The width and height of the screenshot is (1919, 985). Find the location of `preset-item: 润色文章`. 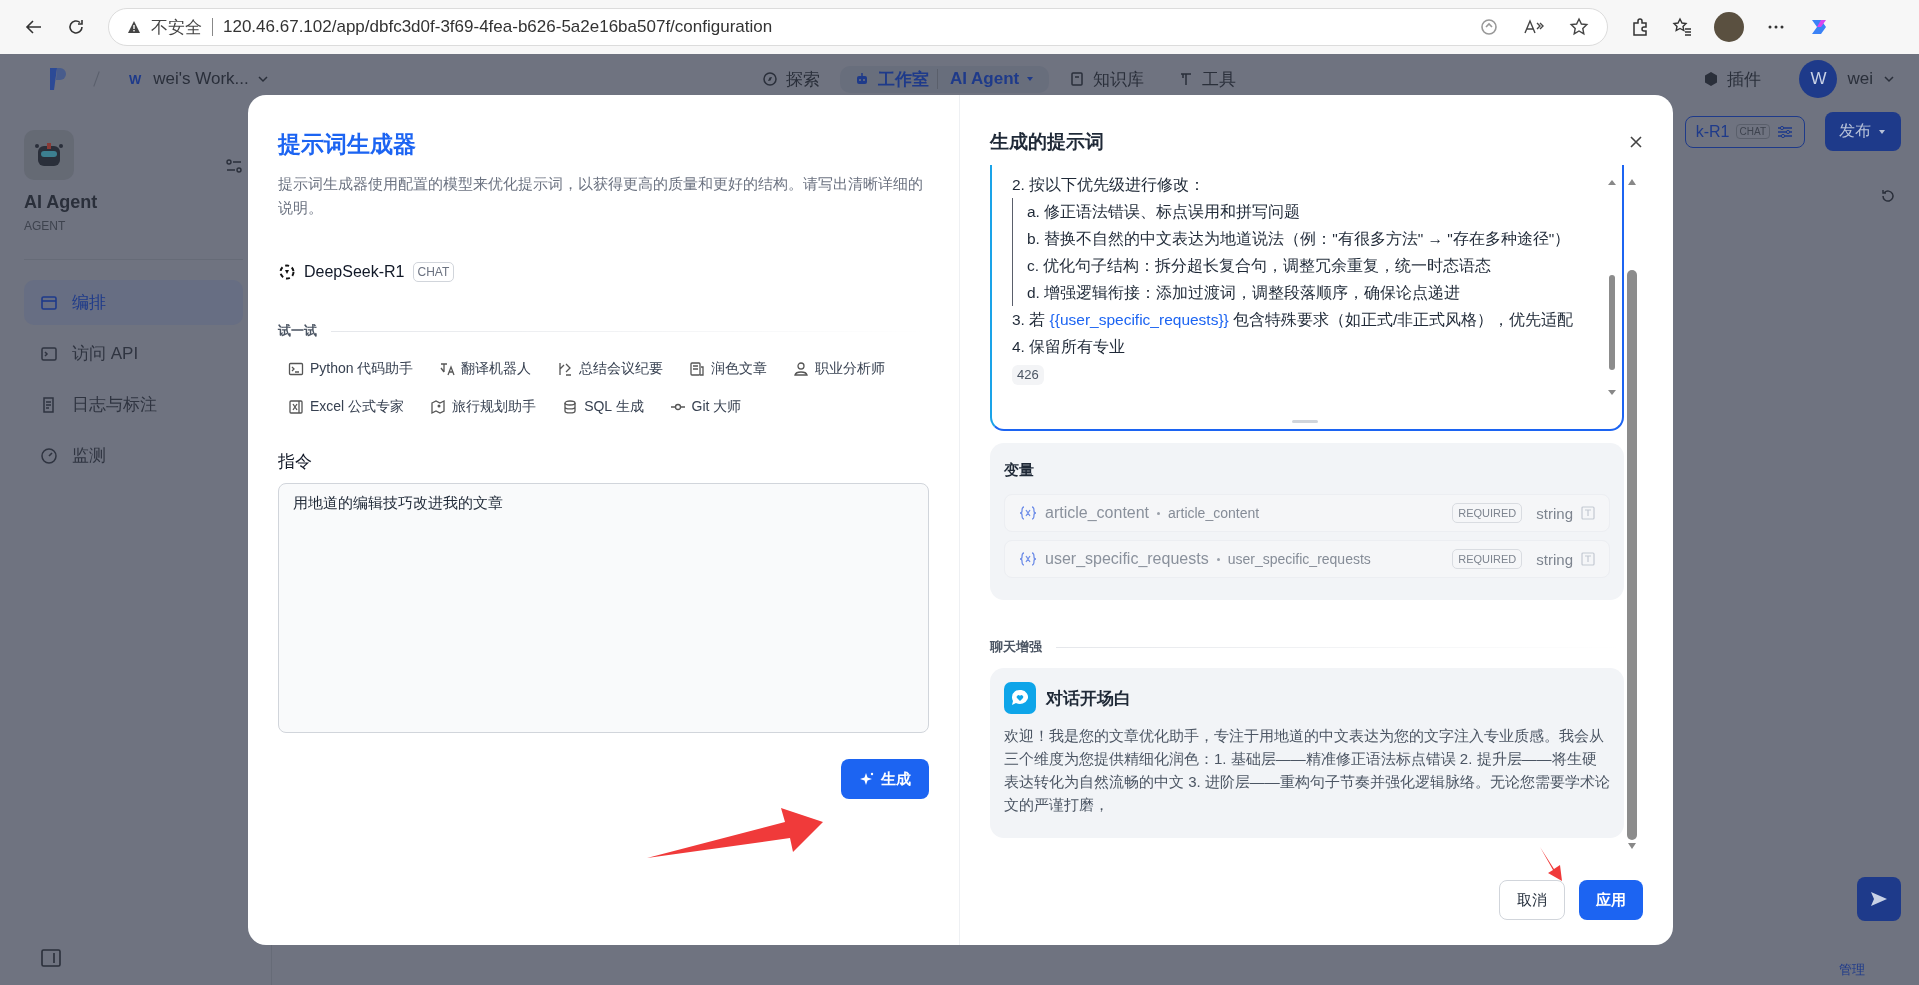

preset-item: 润色文章 is located at coordinates (728, 369).